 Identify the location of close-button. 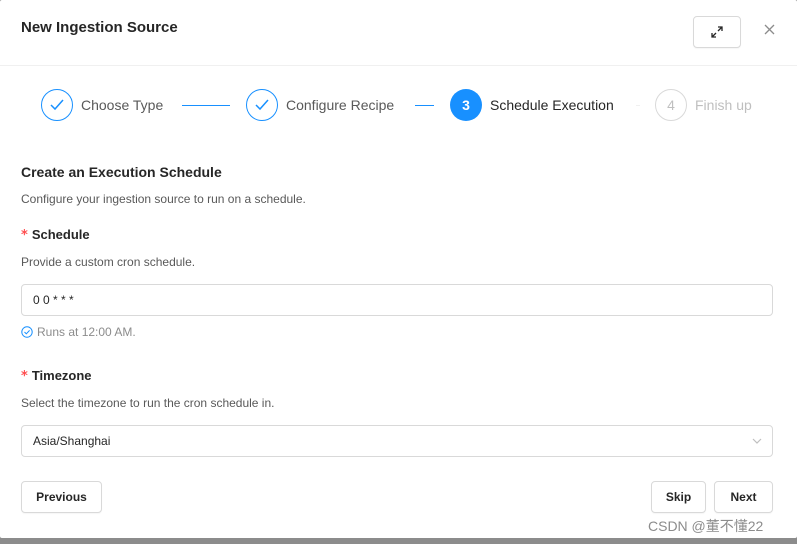
(769, 29).